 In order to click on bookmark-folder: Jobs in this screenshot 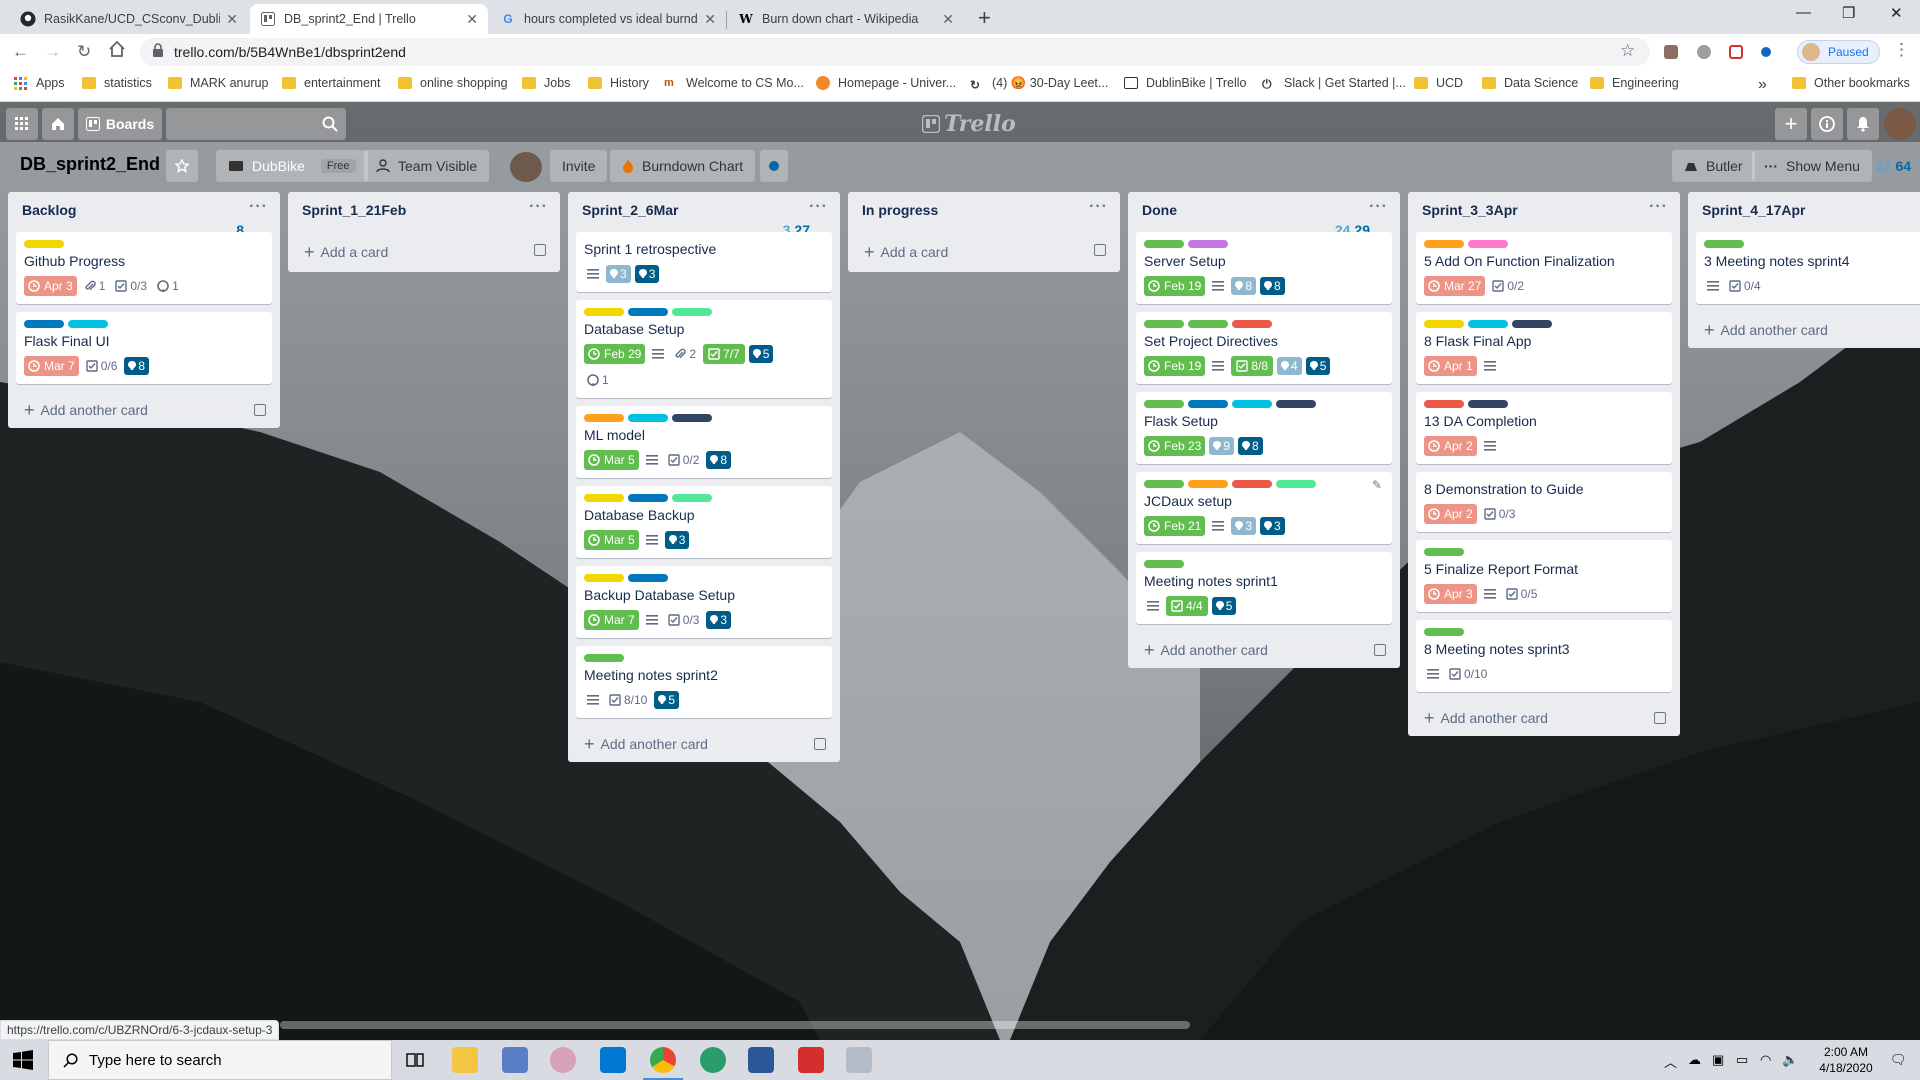, I will do `click(546, 83)`.